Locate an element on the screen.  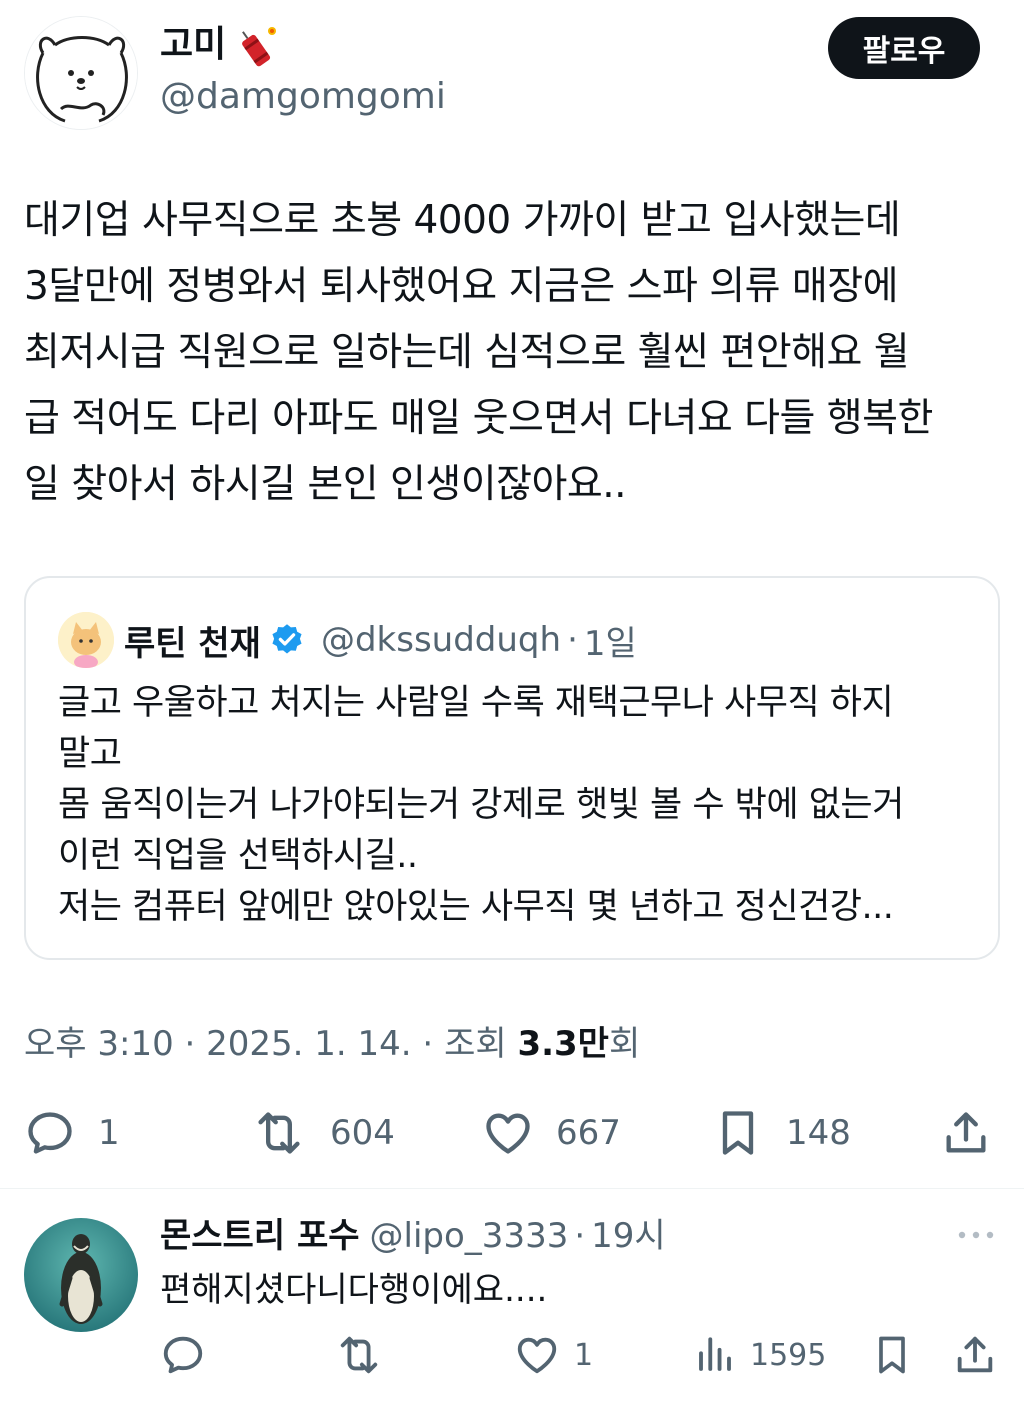
reply-like-button: 1 is located at coordinates (553, 1355).